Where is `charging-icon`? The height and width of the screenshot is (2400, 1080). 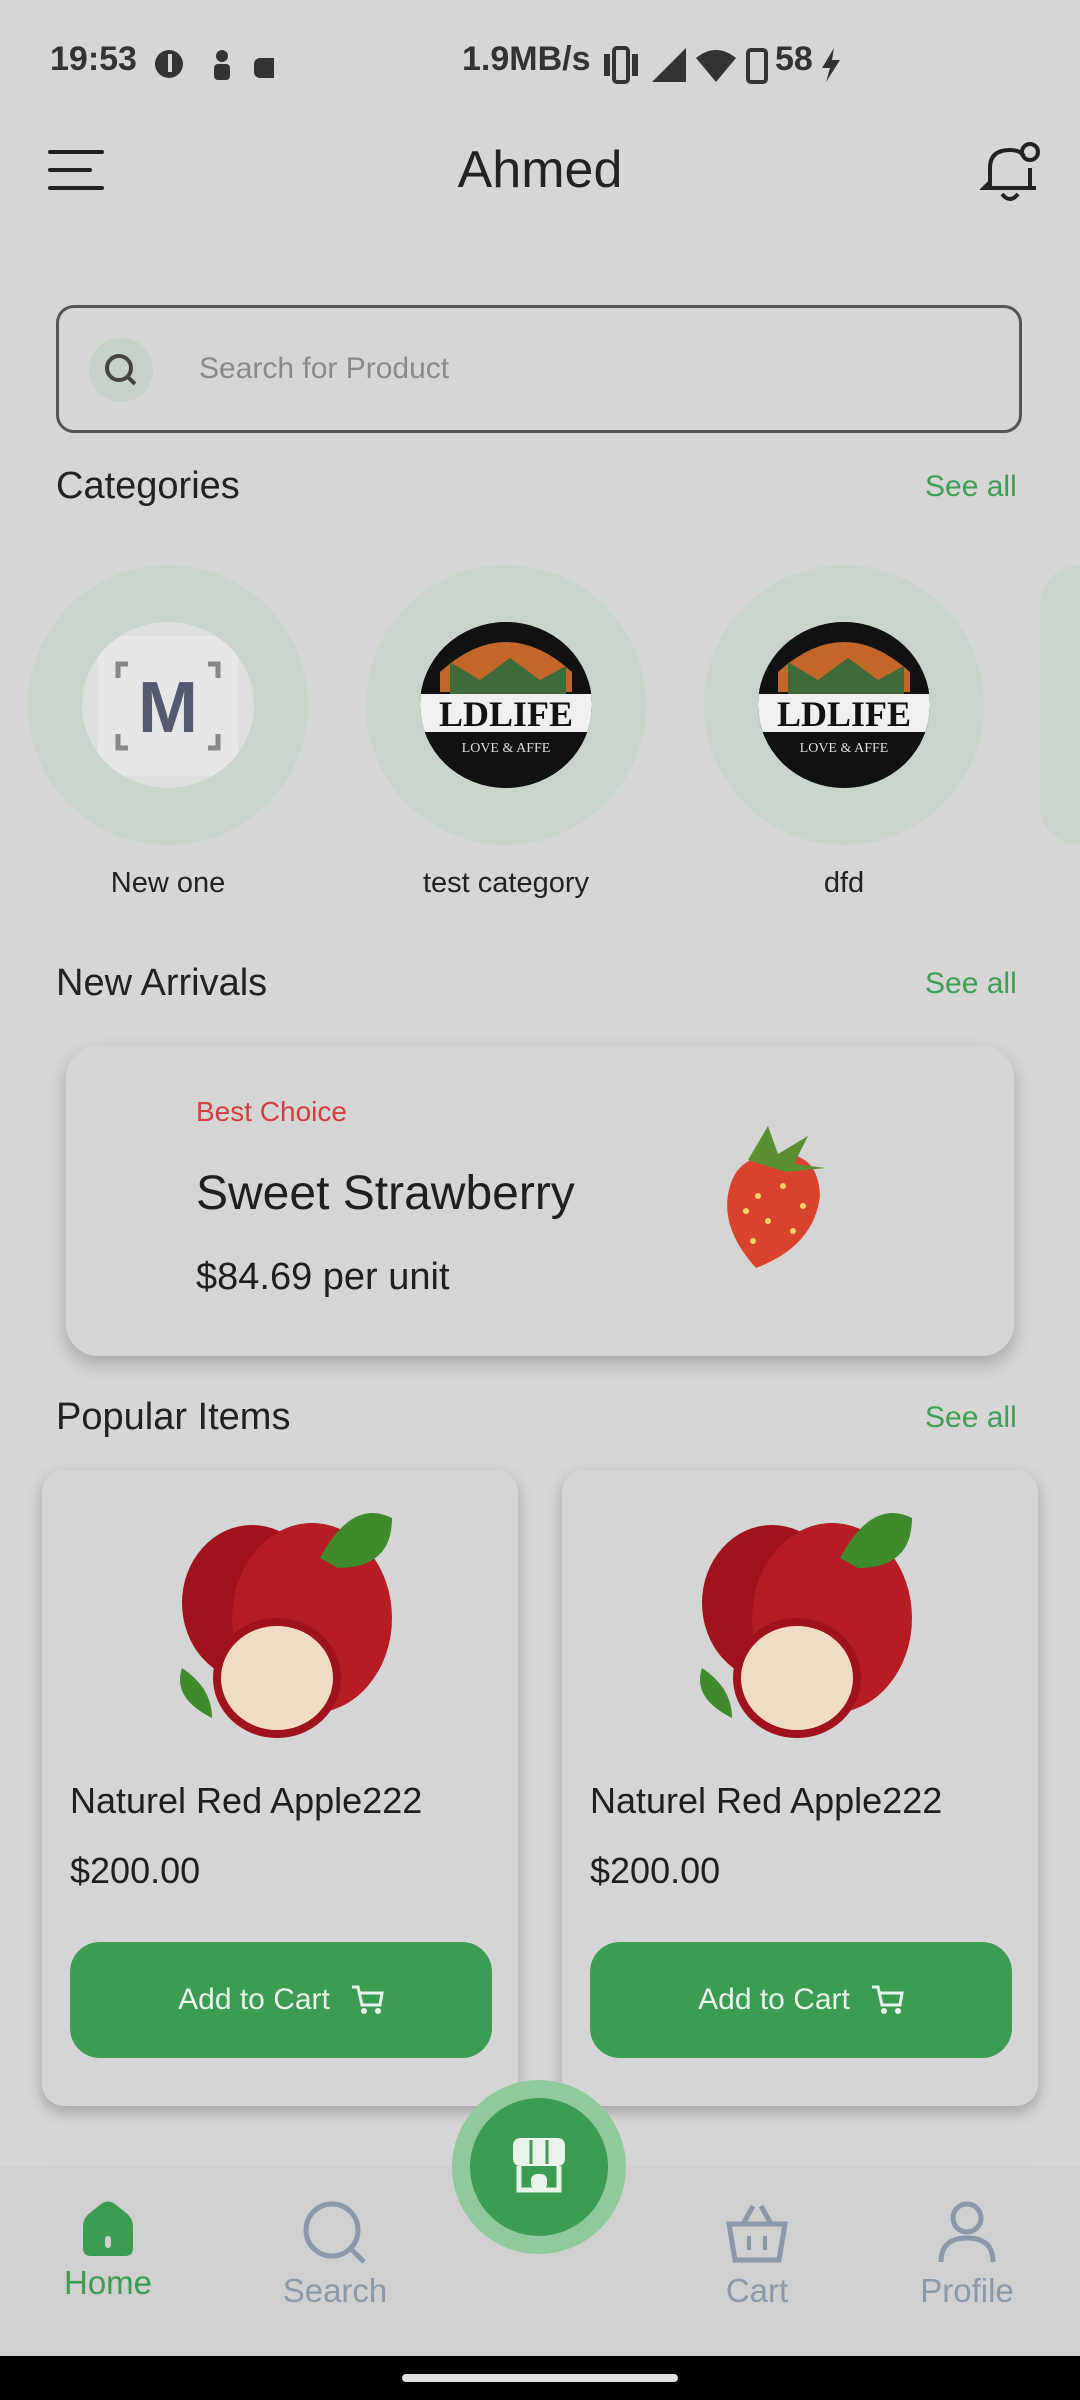
charging-icon is located at coordinates (831, 65).